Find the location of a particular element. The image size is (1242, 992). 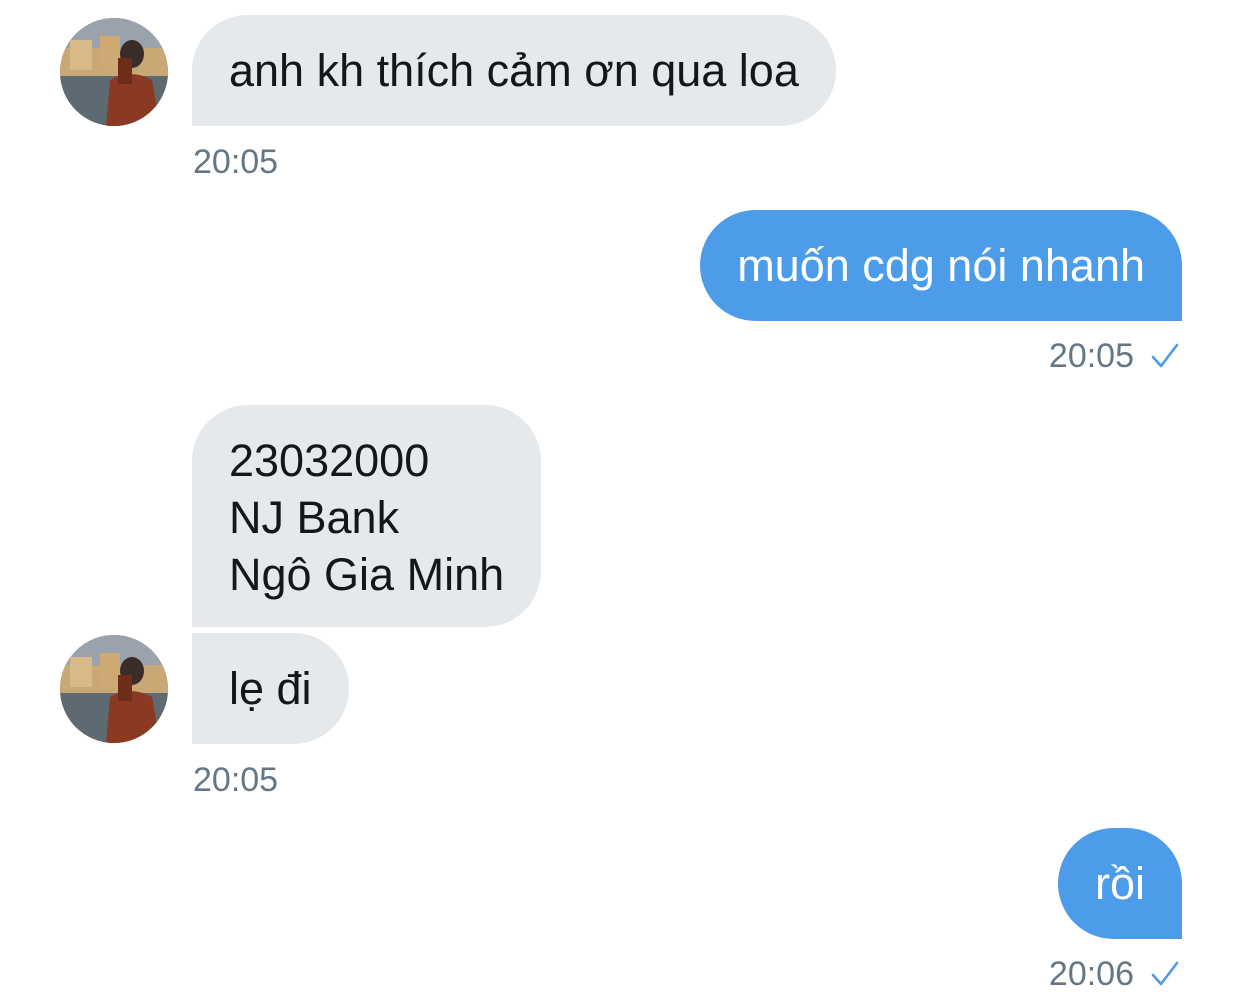

message-bubble-incoming: 23032000 NJ Bank Ngô Gia Minh is located at coordinates (367, 516).